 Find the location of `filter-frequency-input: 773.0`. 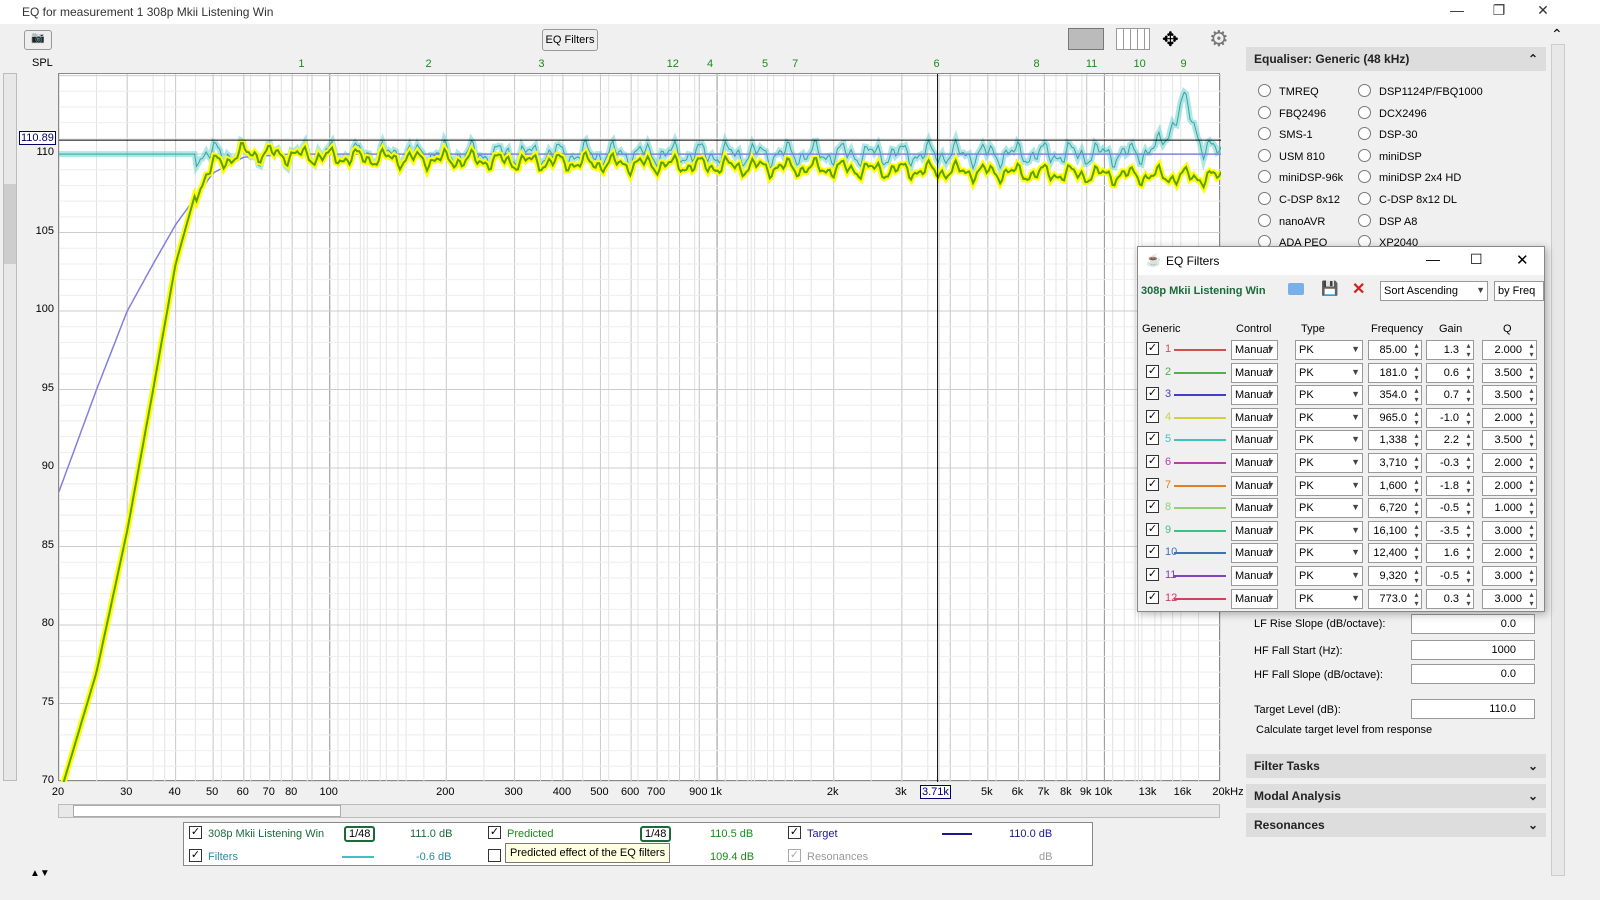

filter-frequency-input: 773.0 is located at coordinates (1395, 598).